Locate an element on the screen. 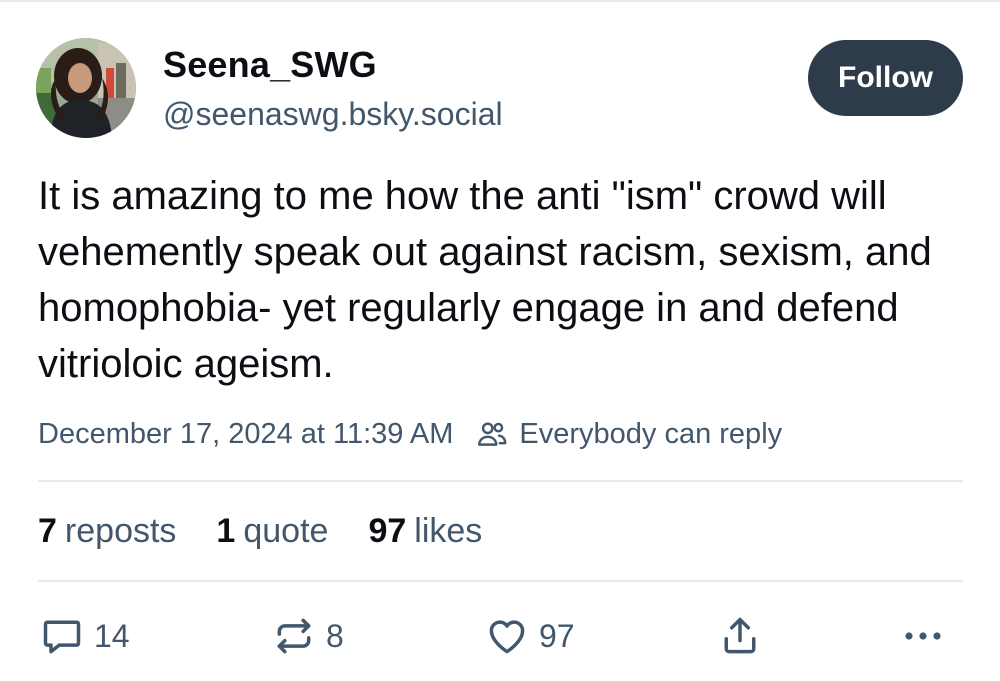  speech-bubble-icon is located at coordinates (62, 636).